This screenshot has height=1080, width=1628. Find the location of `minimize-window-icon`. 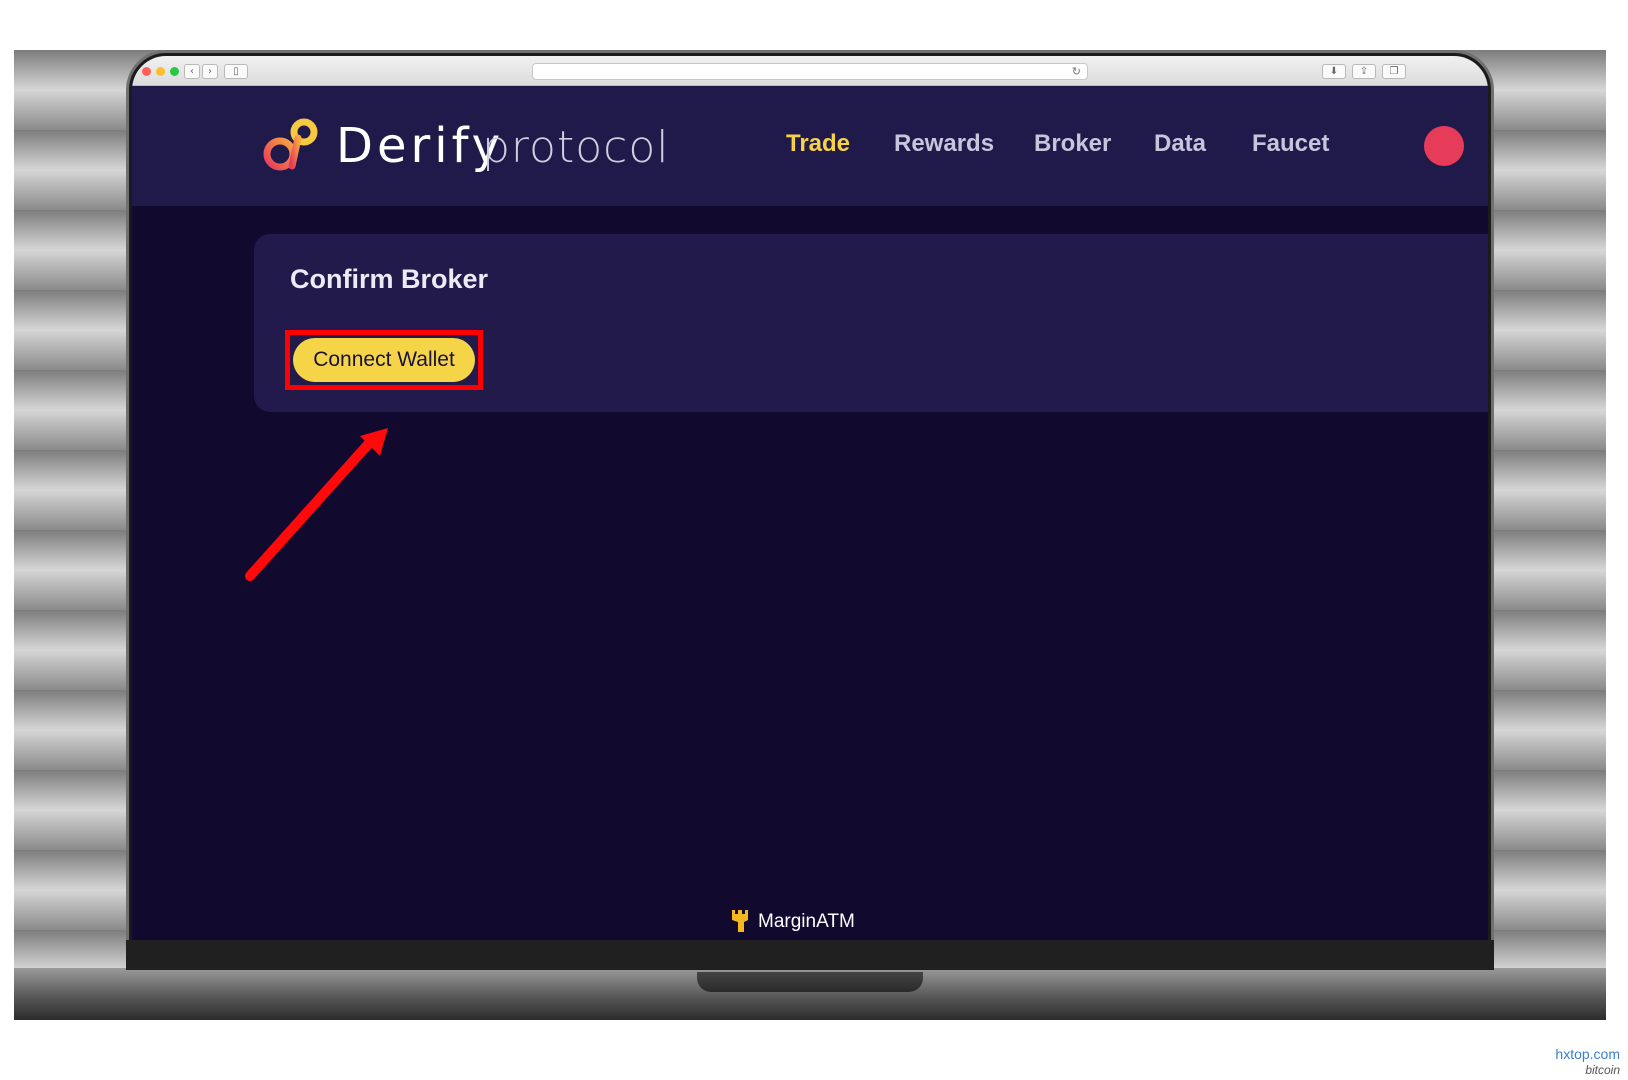

minimize-window-icon is located at coordinates (160, 71).